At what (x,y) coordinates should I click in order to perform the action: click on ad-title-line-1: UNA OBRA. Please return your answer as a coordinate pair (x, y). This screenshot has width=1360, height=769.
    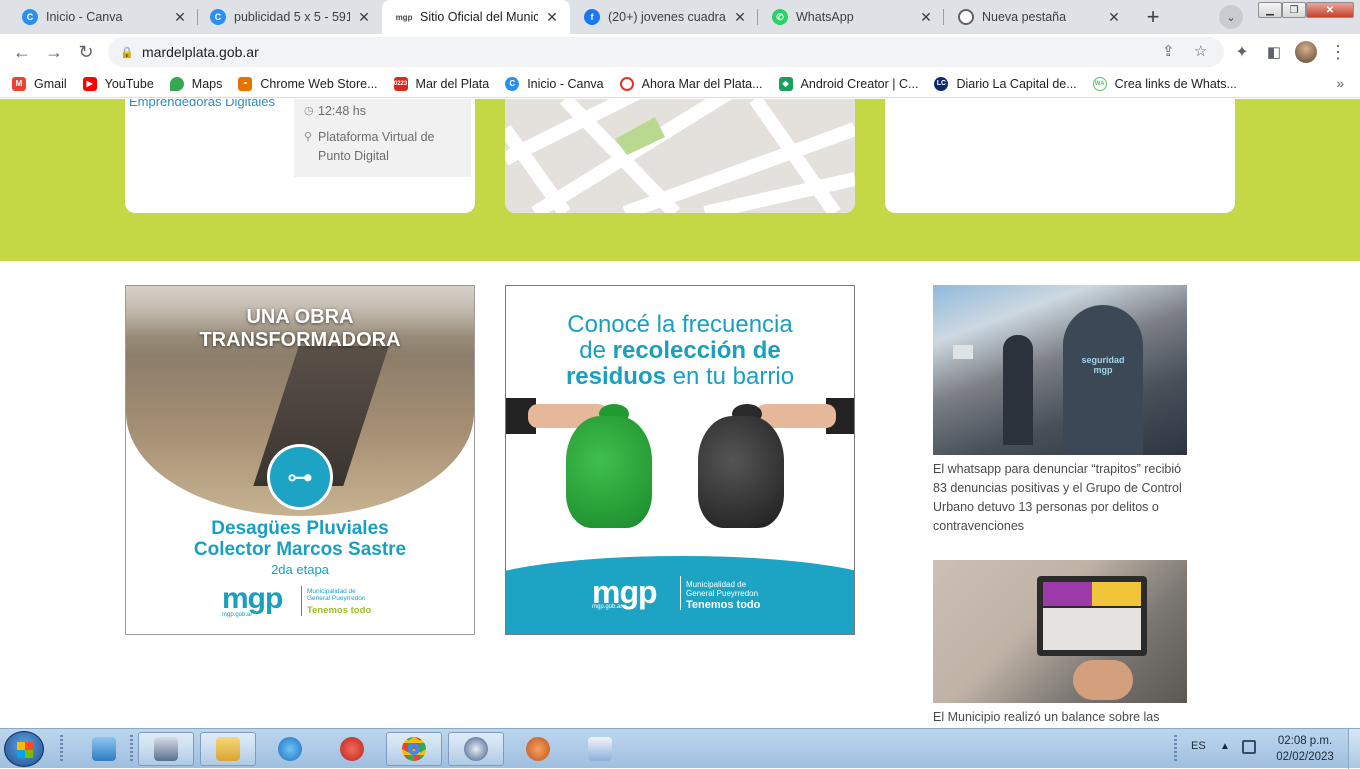
    Looking at the image, I should click on (300, 317).